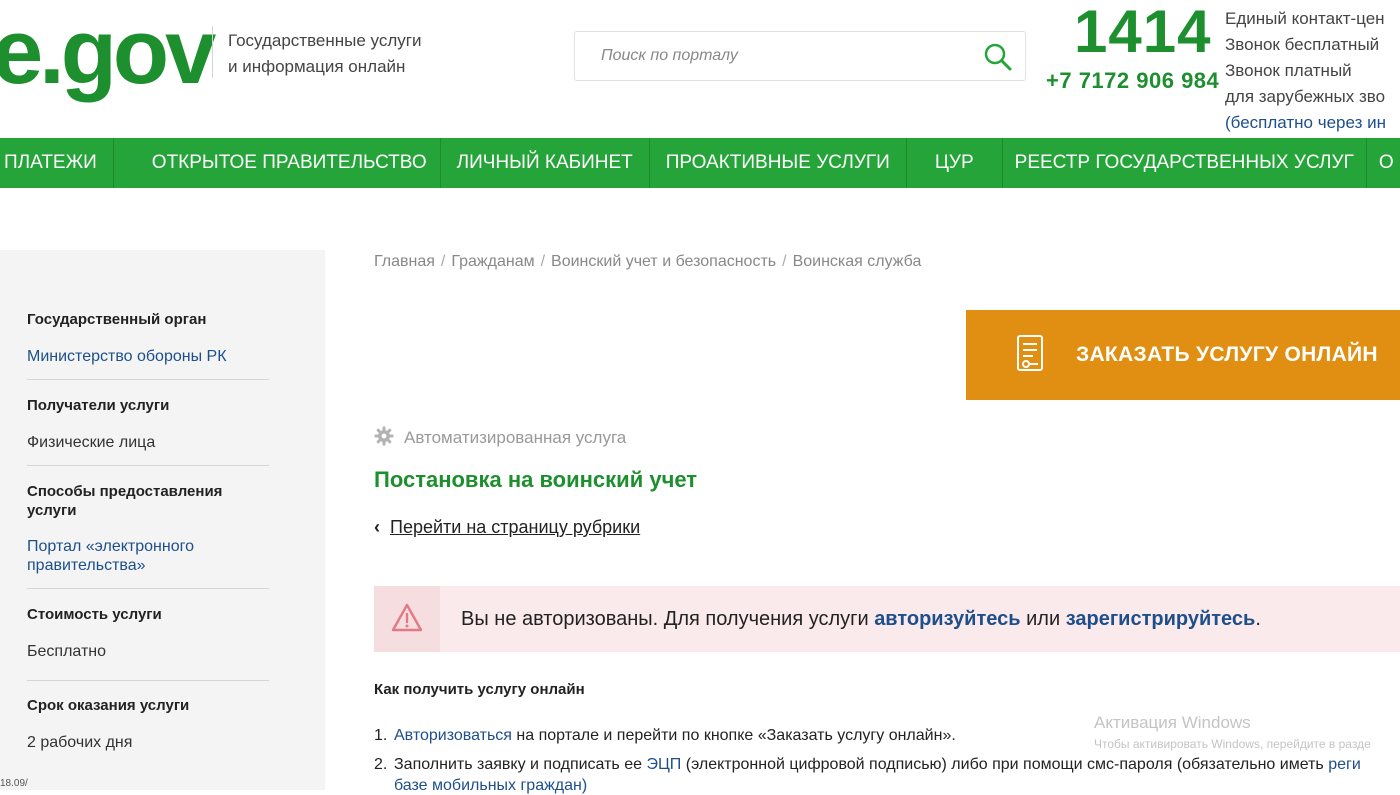 This screenshot has height=795, width=1400. What do you see at coordinates (1383, 163) in the screenshot?
I see `nav-item-about-portal: О портале` at bounding box center [1383, 163].